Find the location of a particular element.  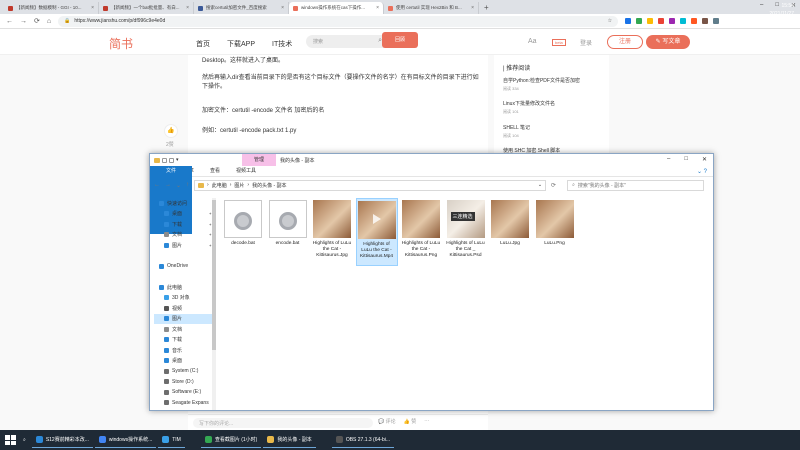

sidebar-item: SHELL 笔记 阅读 104 is located at coordinates (516, 131).